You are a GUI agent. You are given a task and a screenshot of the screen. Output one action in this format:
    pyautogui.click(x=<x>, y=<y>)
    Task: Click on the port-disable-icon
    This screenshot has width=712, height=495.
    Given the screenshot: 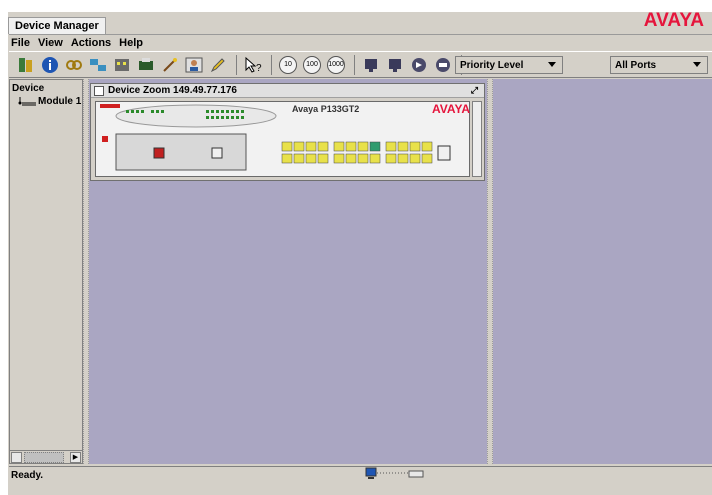 What is the action you would take?
    pyautogui.click(x=395, y=65)
    